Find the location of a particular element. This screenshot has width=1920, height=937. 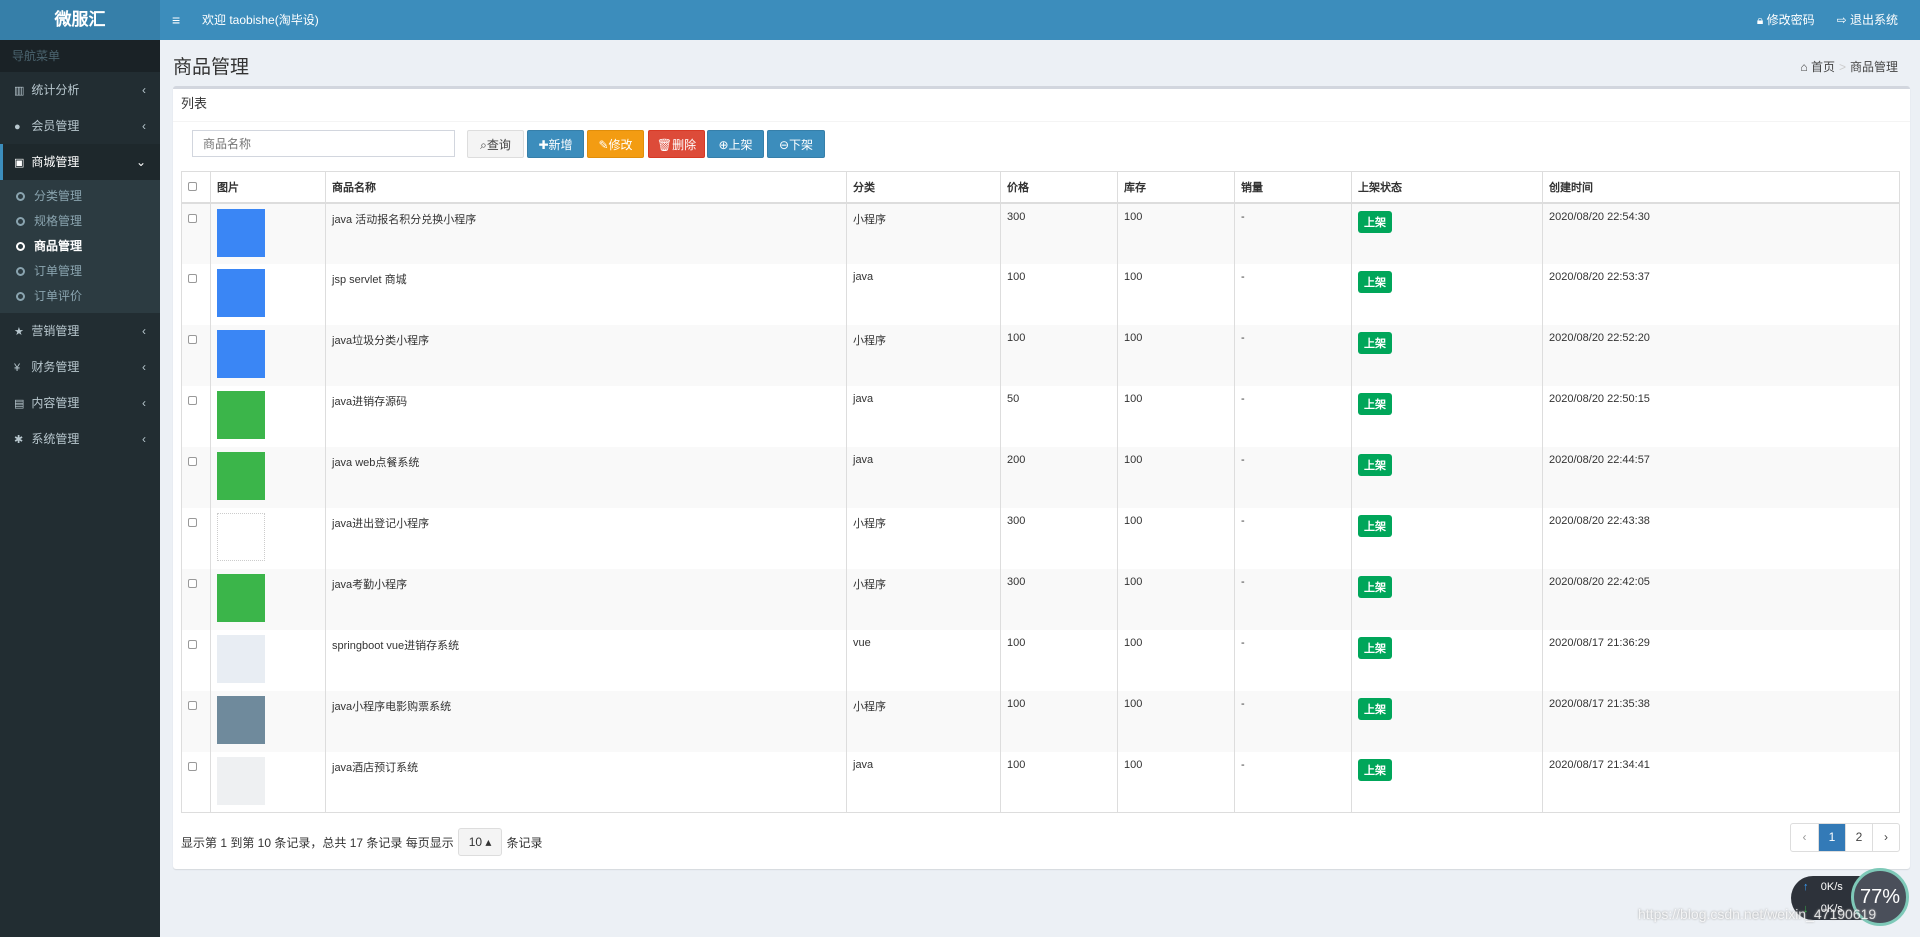

add-button: ✚新增 is located at coordinates (555, 144).